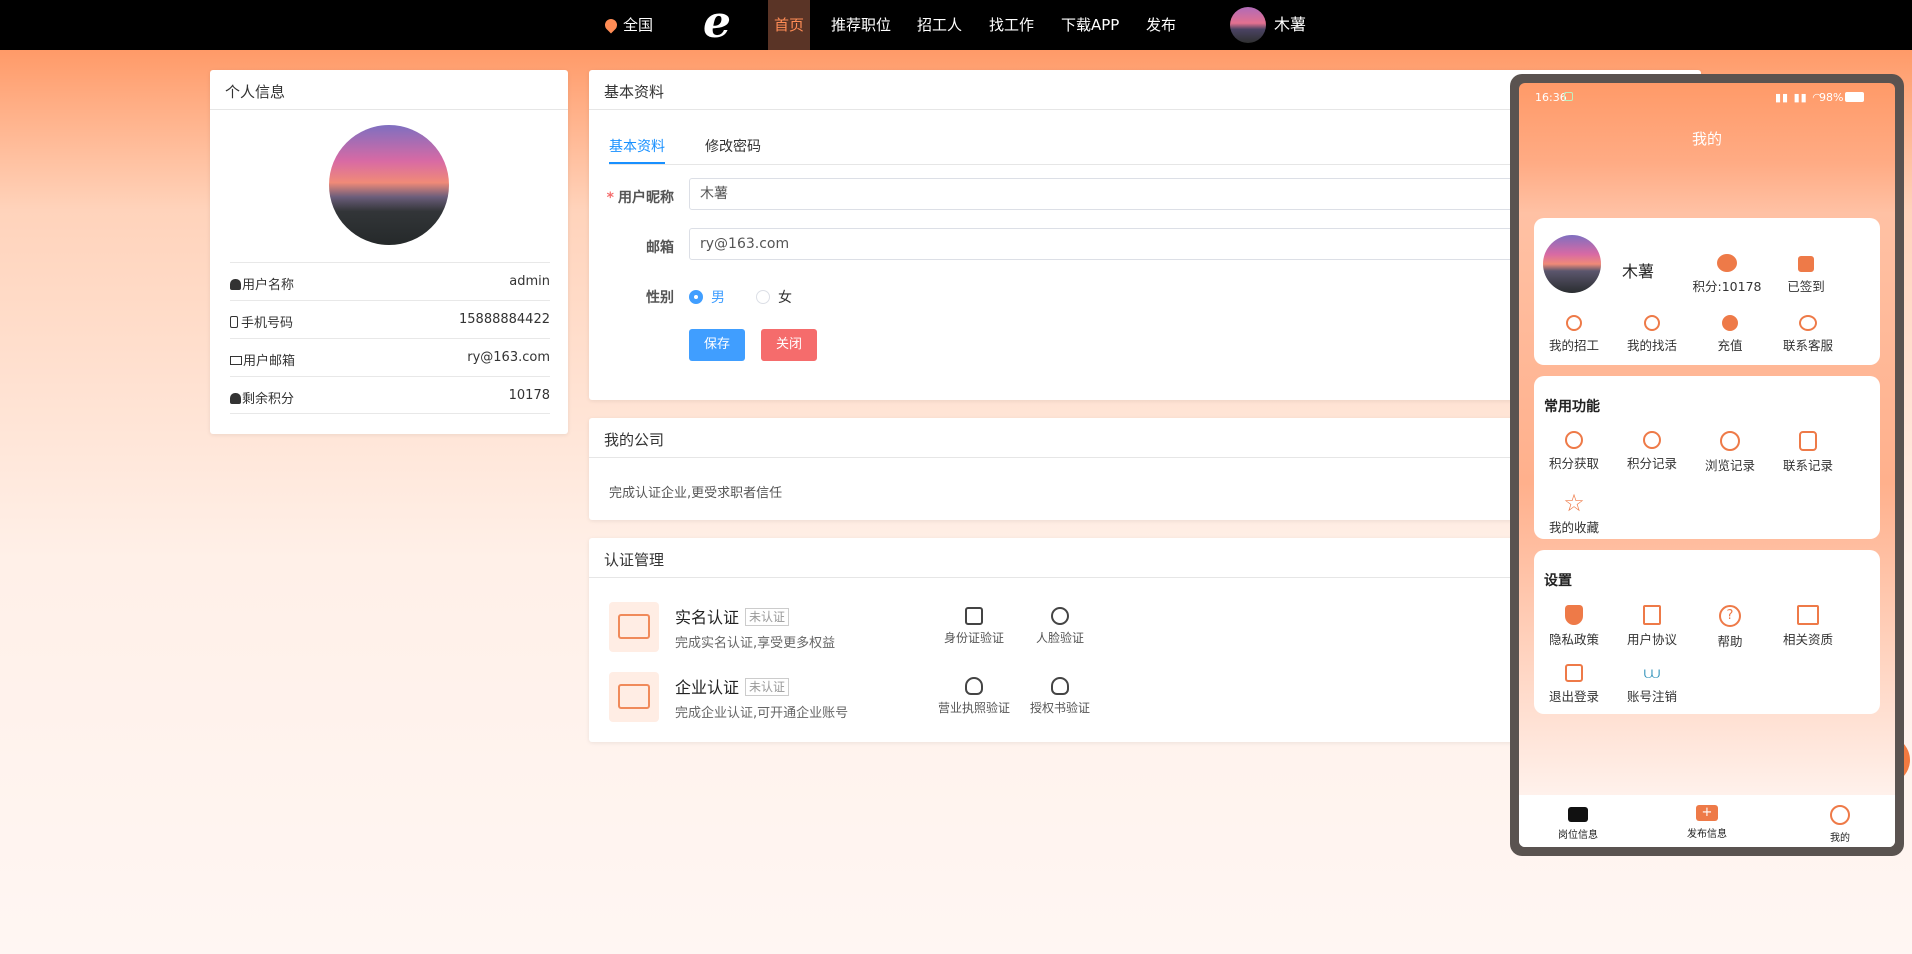 The height and width of the screenshot is (954, 1912). What do you see at coordinates (1574, 513) in the screenshot?
I see `mobile-favorites: ☆ 我的收藏` at bounding box center [1574, 513].